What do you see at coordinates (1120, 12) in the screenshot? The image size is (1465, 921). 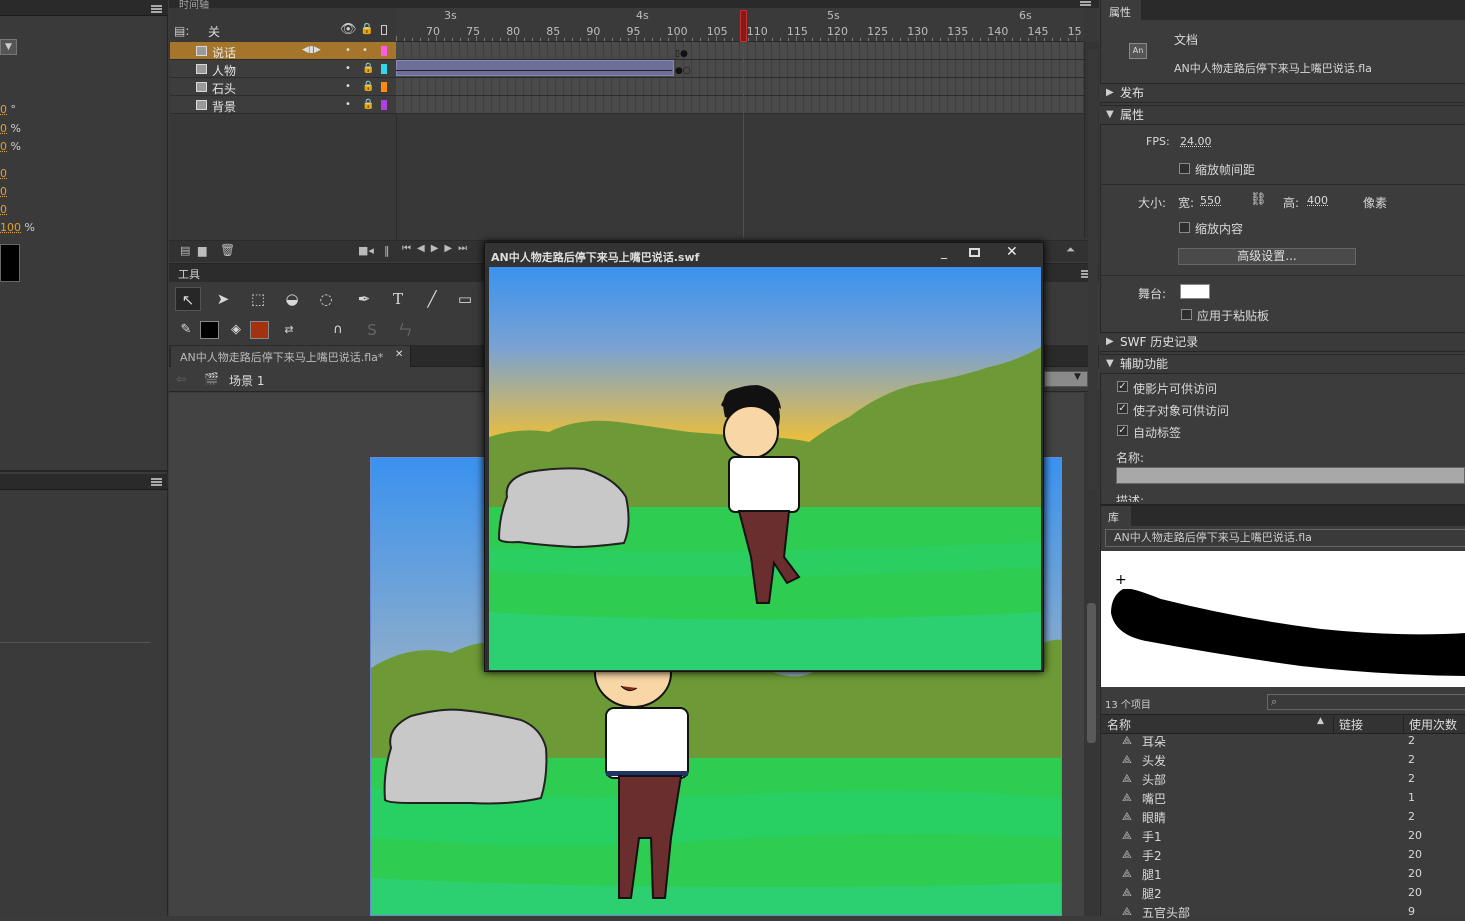 I see `properties-tab: 属性` at bounding box center [1120, 12].